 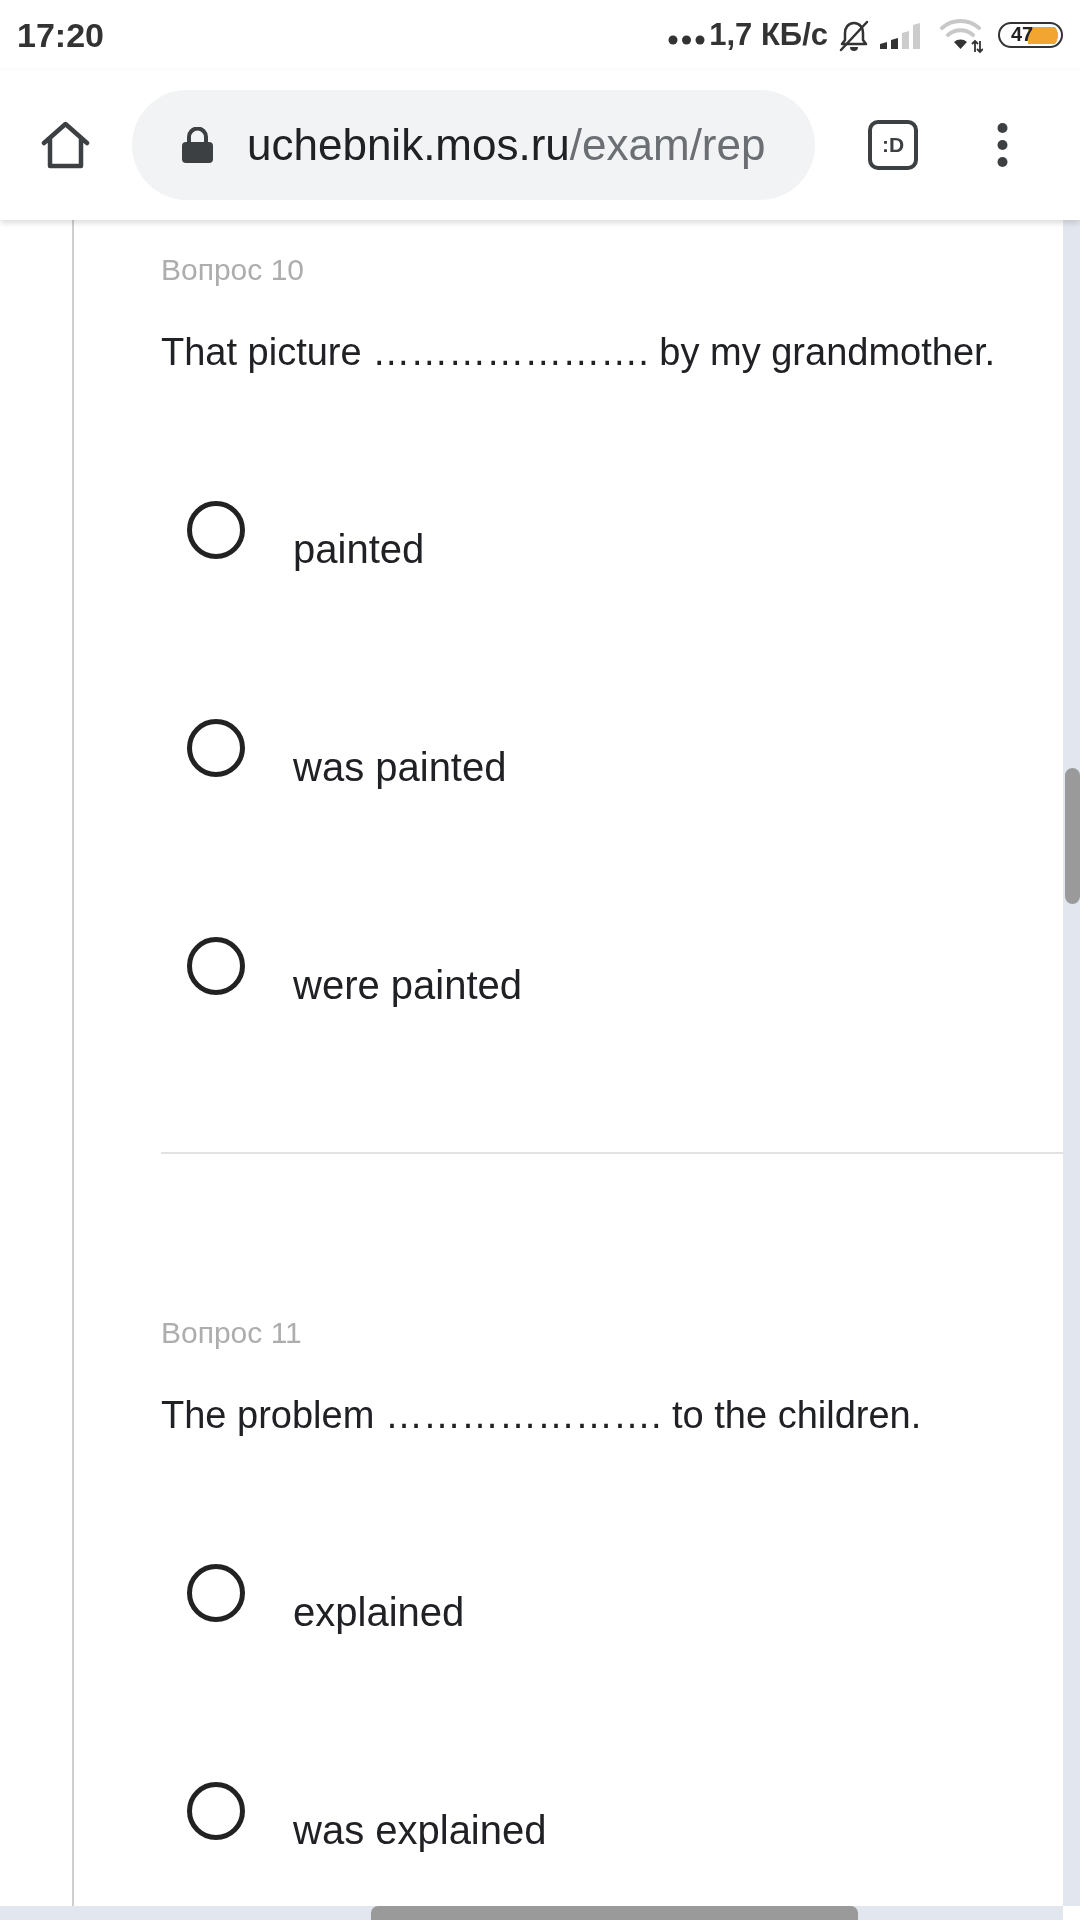 I want to click on question-text: The problem …………………. to the children., so click(x=542, y=1415).